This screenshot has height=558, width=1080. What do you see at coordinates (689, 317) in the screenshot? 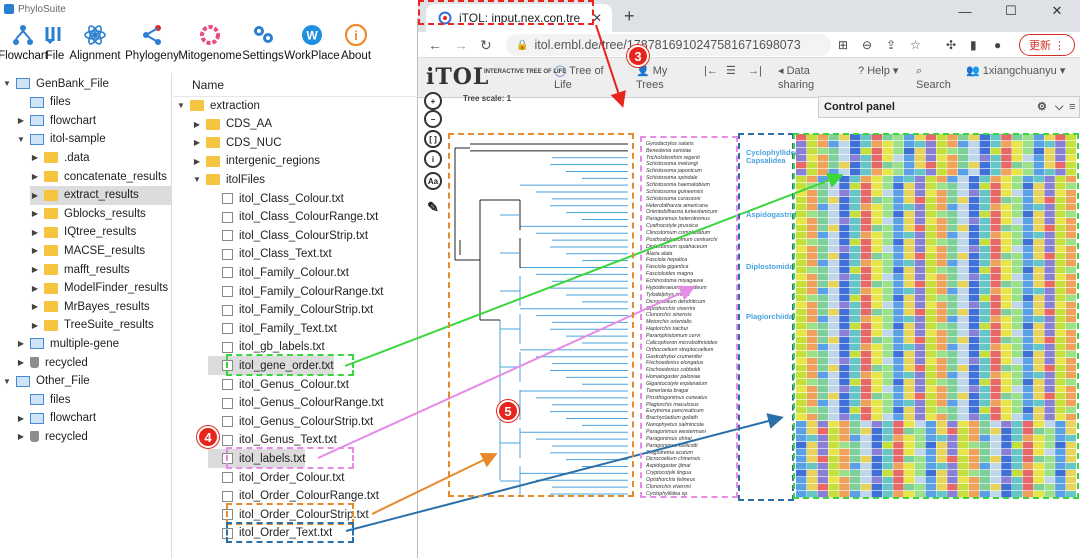
I see `labels-region-box` at bounding box center [689, 317].